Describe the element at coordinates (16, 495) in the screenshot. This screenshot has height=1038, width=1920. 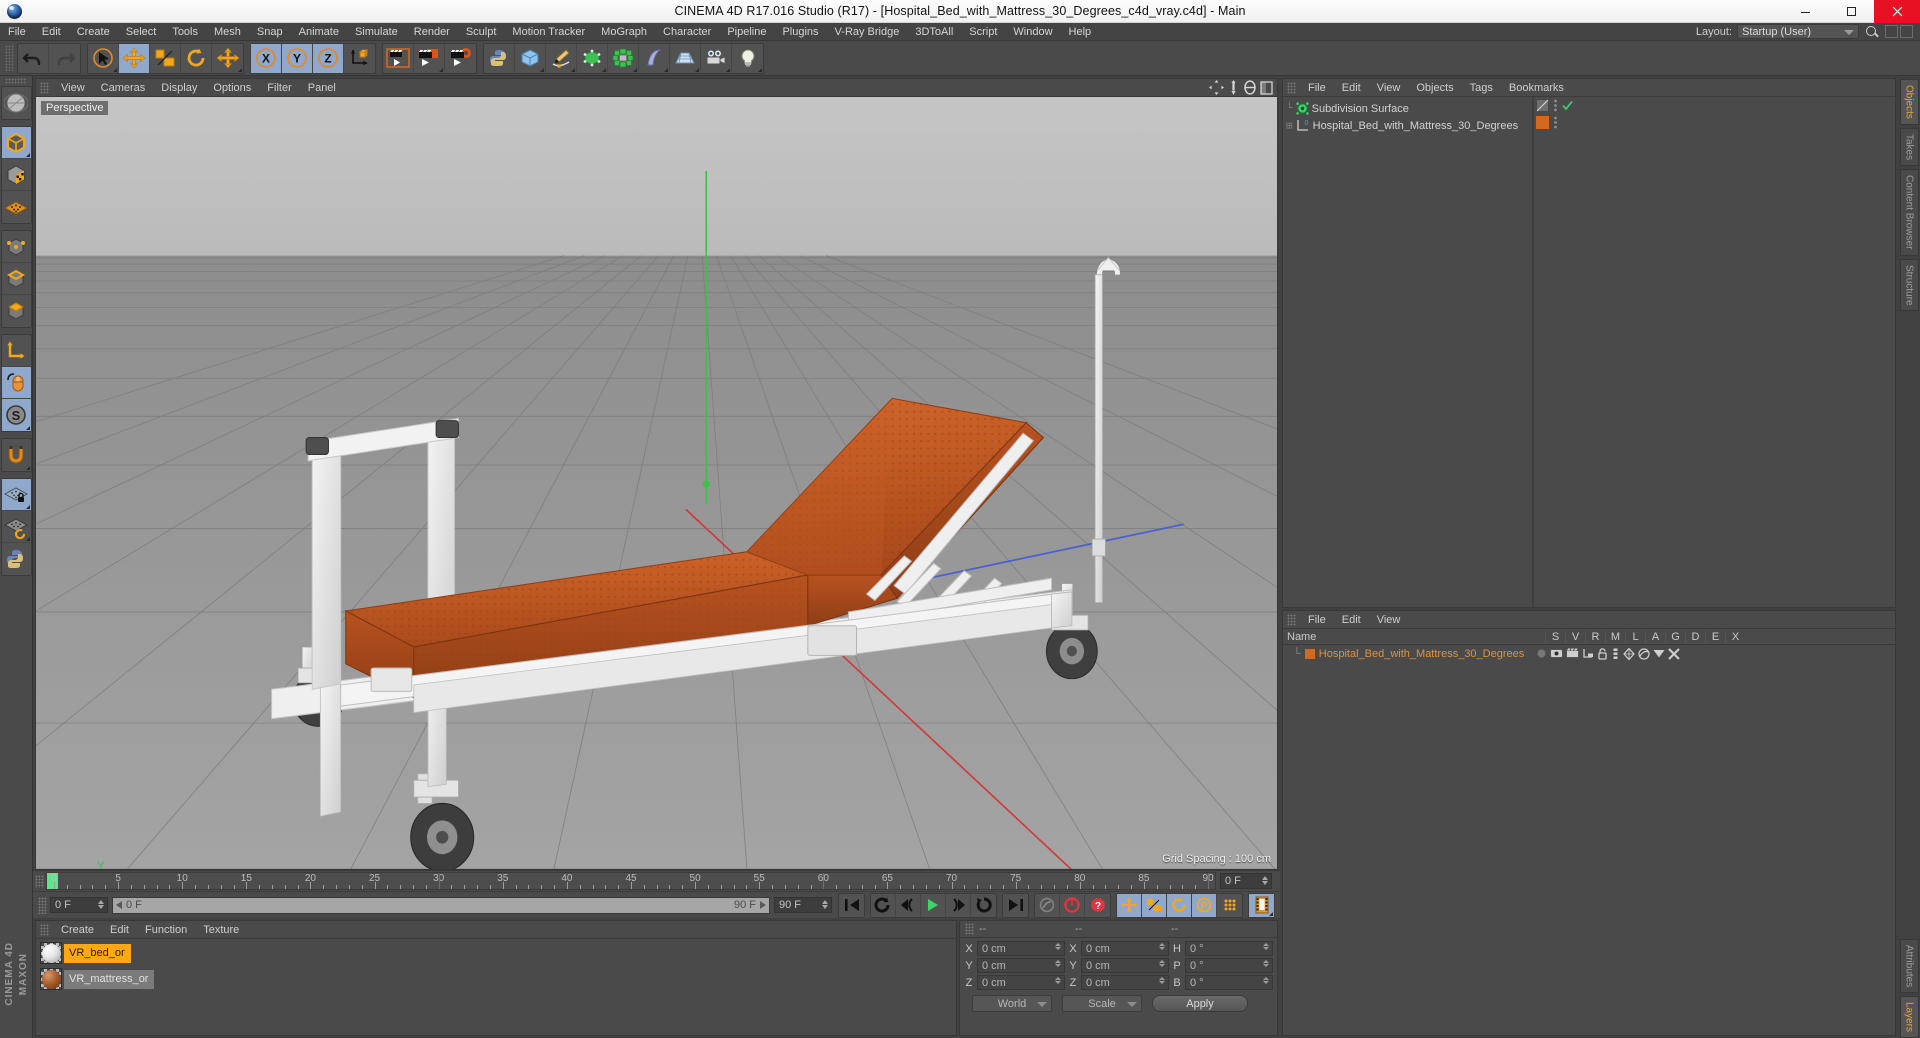
I see `lock-workplane-button` at that location.